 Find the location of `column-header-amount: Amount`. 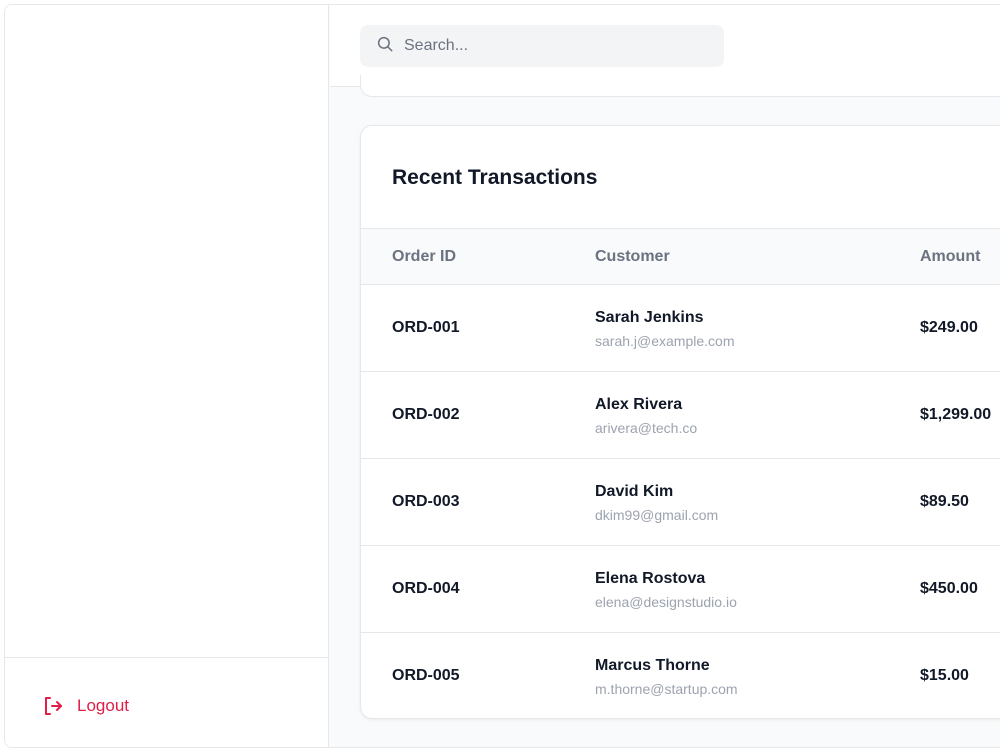

column-header-amount: Amount is located at coordinates (950, 256).